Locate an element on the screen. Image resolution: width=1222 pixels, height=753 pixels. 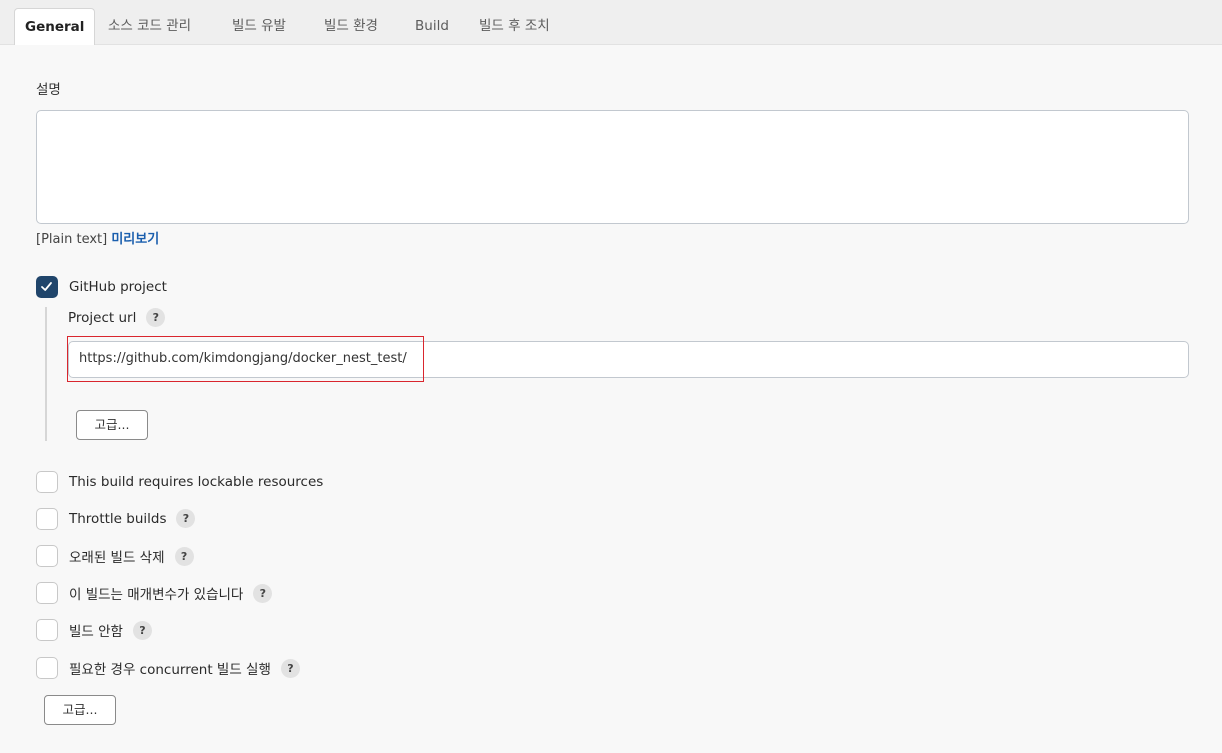
plain-text-label: [Plain text] is located at coordinates (72, 239).